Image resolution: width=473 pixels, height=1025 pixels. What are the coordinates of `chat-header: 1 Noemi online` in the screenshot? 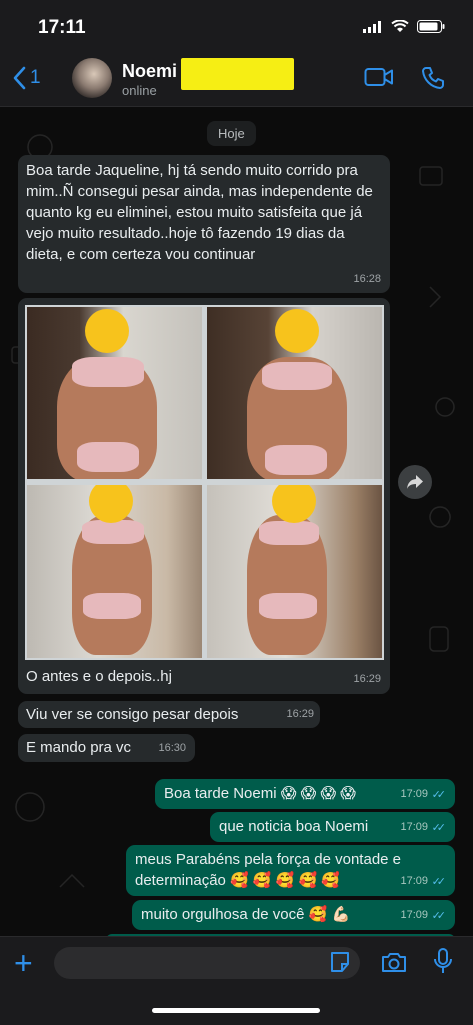 It's located at (236, 79).